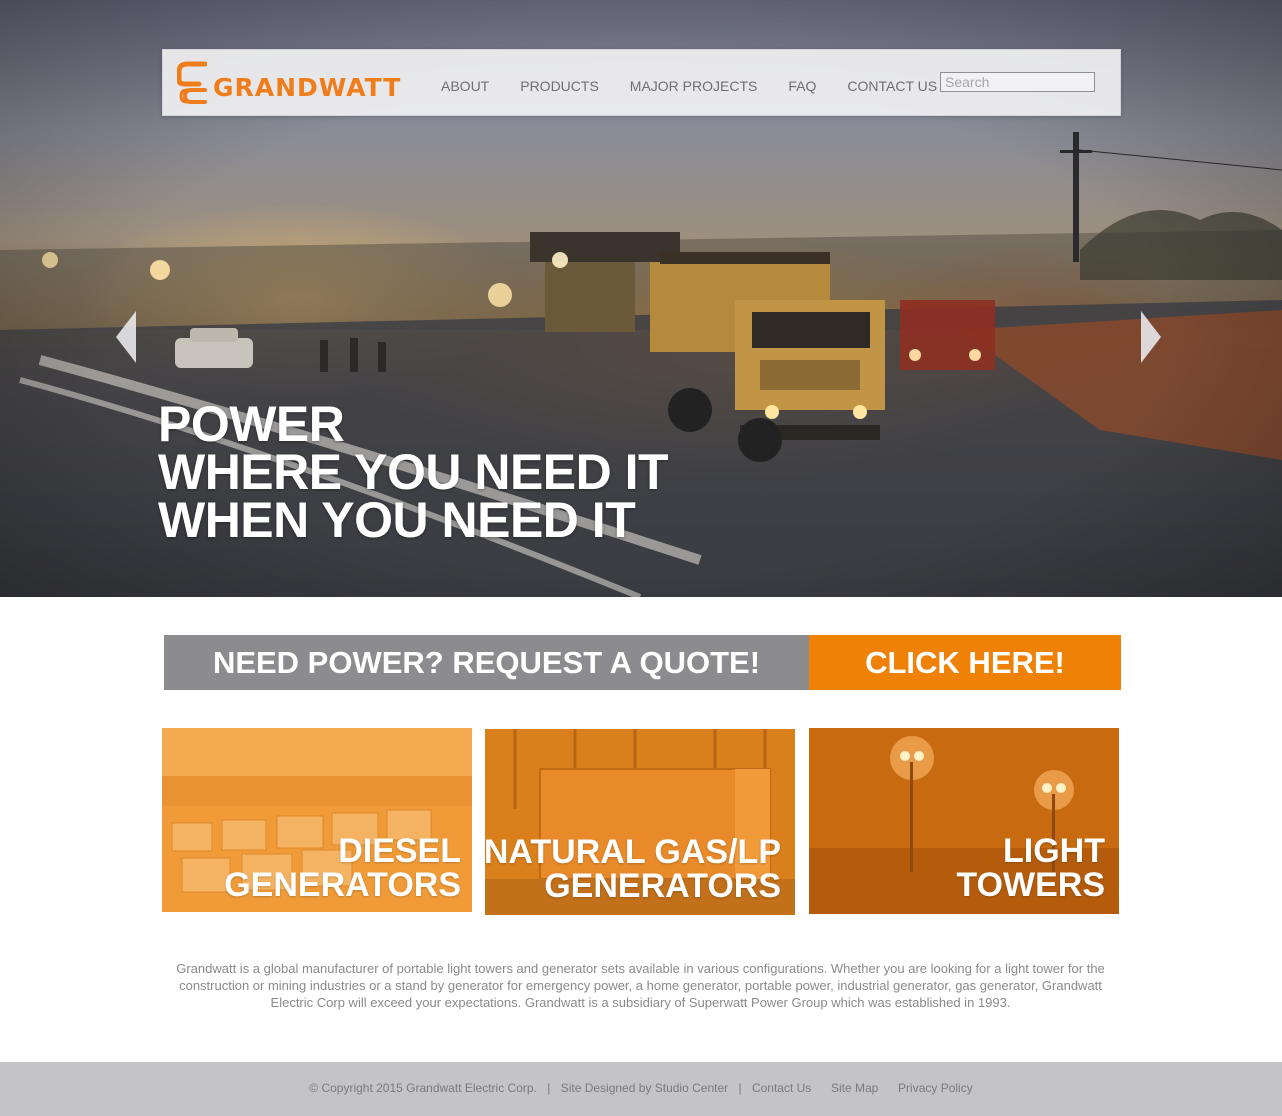 The width and height of the screenshot is (1282, 1116). Describe the element at coordinates (342, 885) in the screenshot. I see `tile-diesel-line-2: GENERATORS` at that location.